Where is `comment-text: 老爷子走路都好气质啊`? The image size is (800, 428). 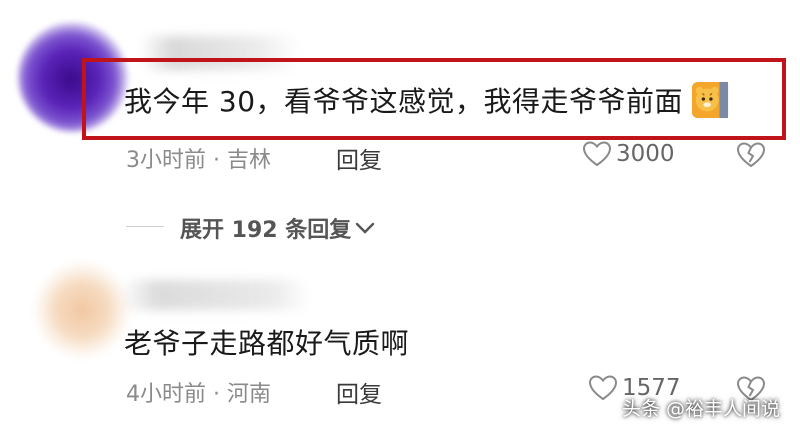
comment-text: 老爷子走路都好气质啊 is located at coordinates (267, 343).